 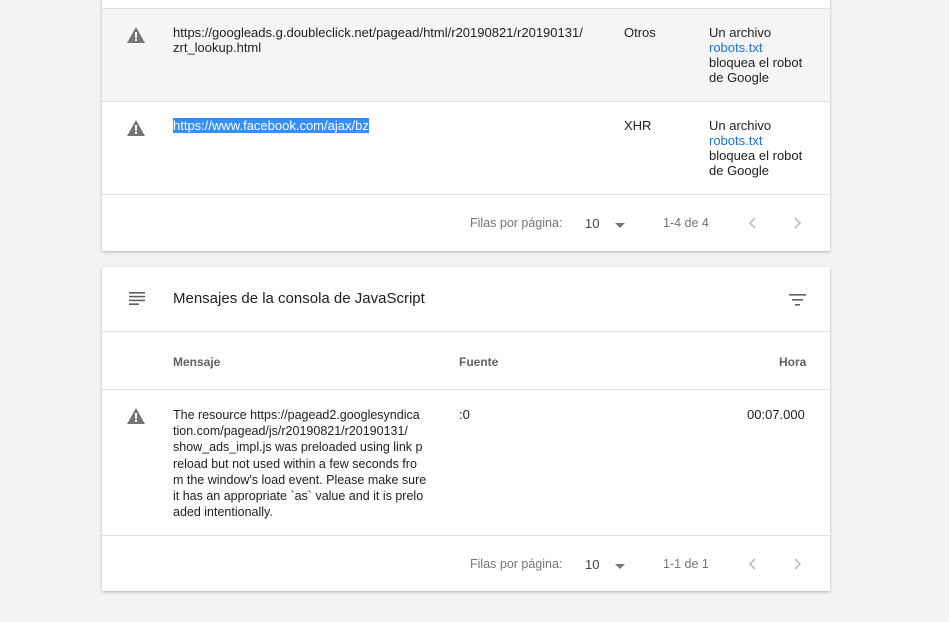 I want to click on message-line: aded intentionally., so click(x=223, y=512).